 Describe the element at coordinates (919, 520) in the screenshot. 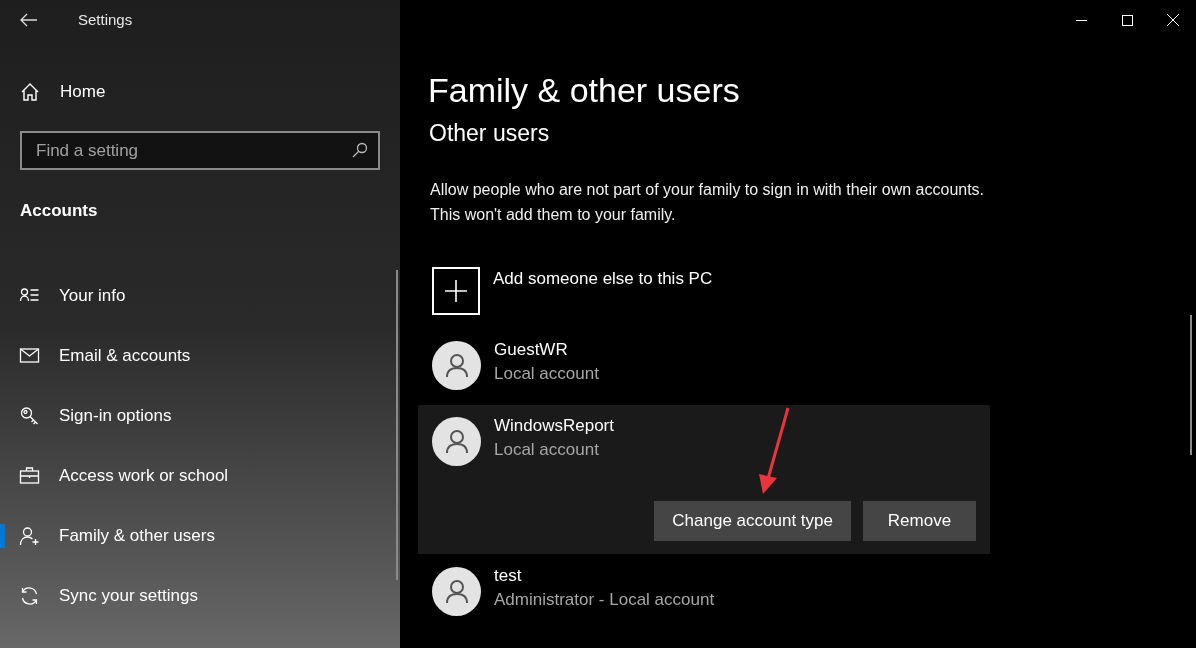

I see `action-button: Remove` at that location.